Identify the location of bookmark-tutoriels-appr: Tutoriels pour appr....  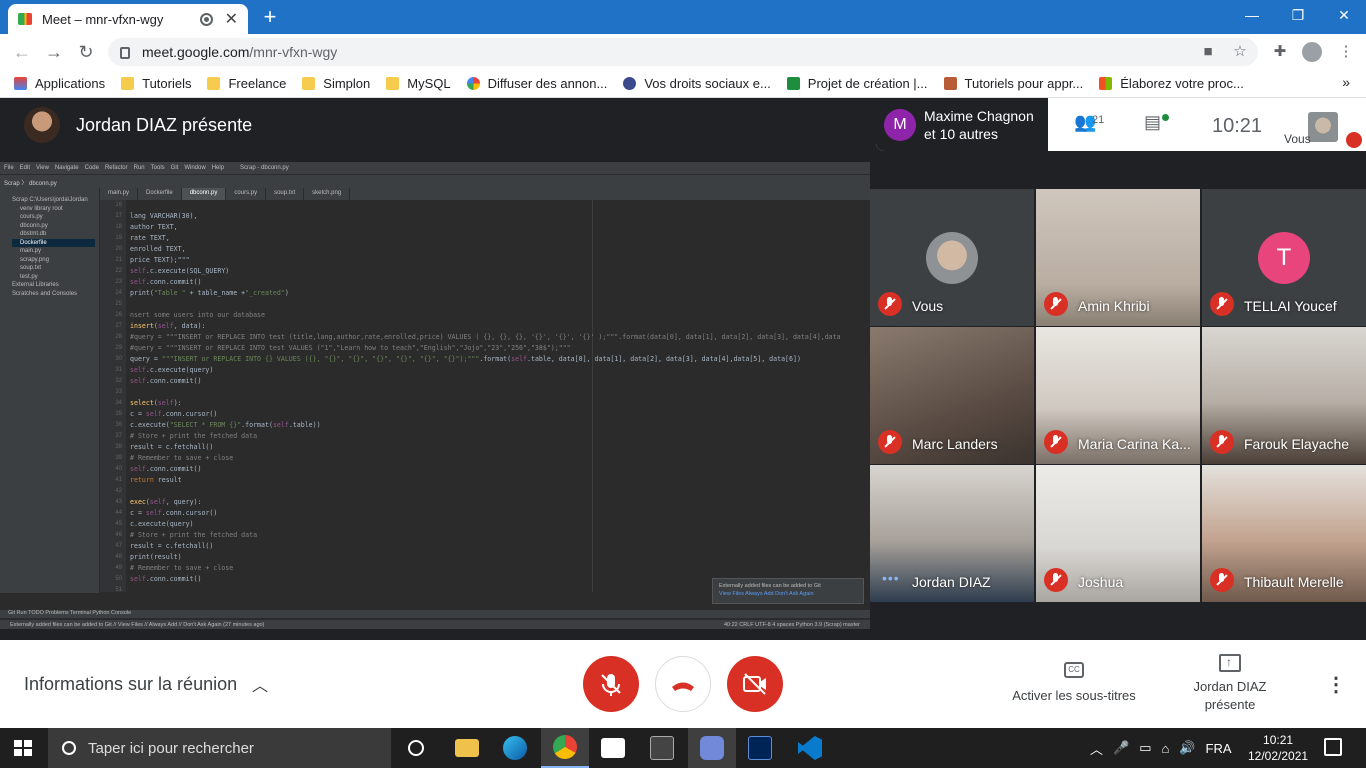
(1013, 83).